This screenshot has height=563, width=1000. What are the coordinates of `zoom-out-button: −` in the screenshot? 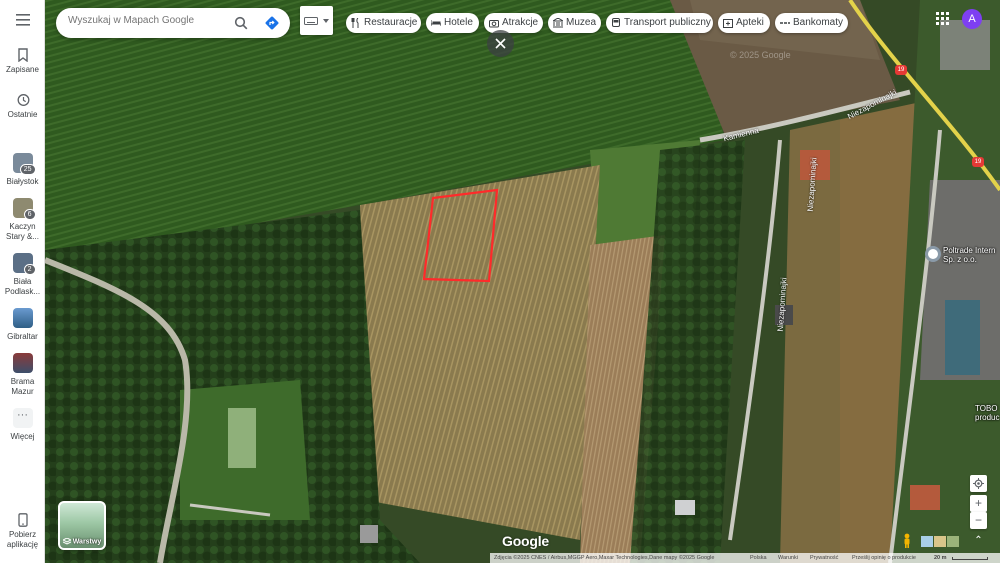 It's located at (978, 520).